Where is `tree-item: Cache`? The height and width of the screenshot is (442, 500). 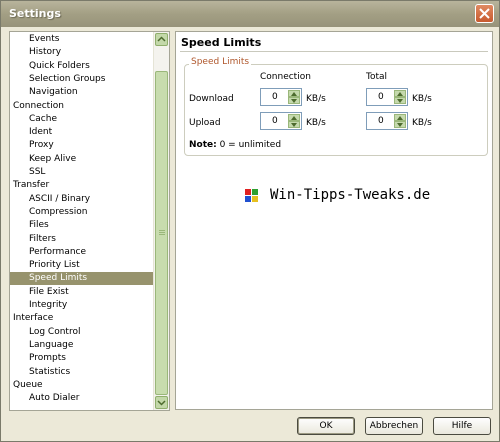
tree-item: Cache is located at coordinates (89, 119).